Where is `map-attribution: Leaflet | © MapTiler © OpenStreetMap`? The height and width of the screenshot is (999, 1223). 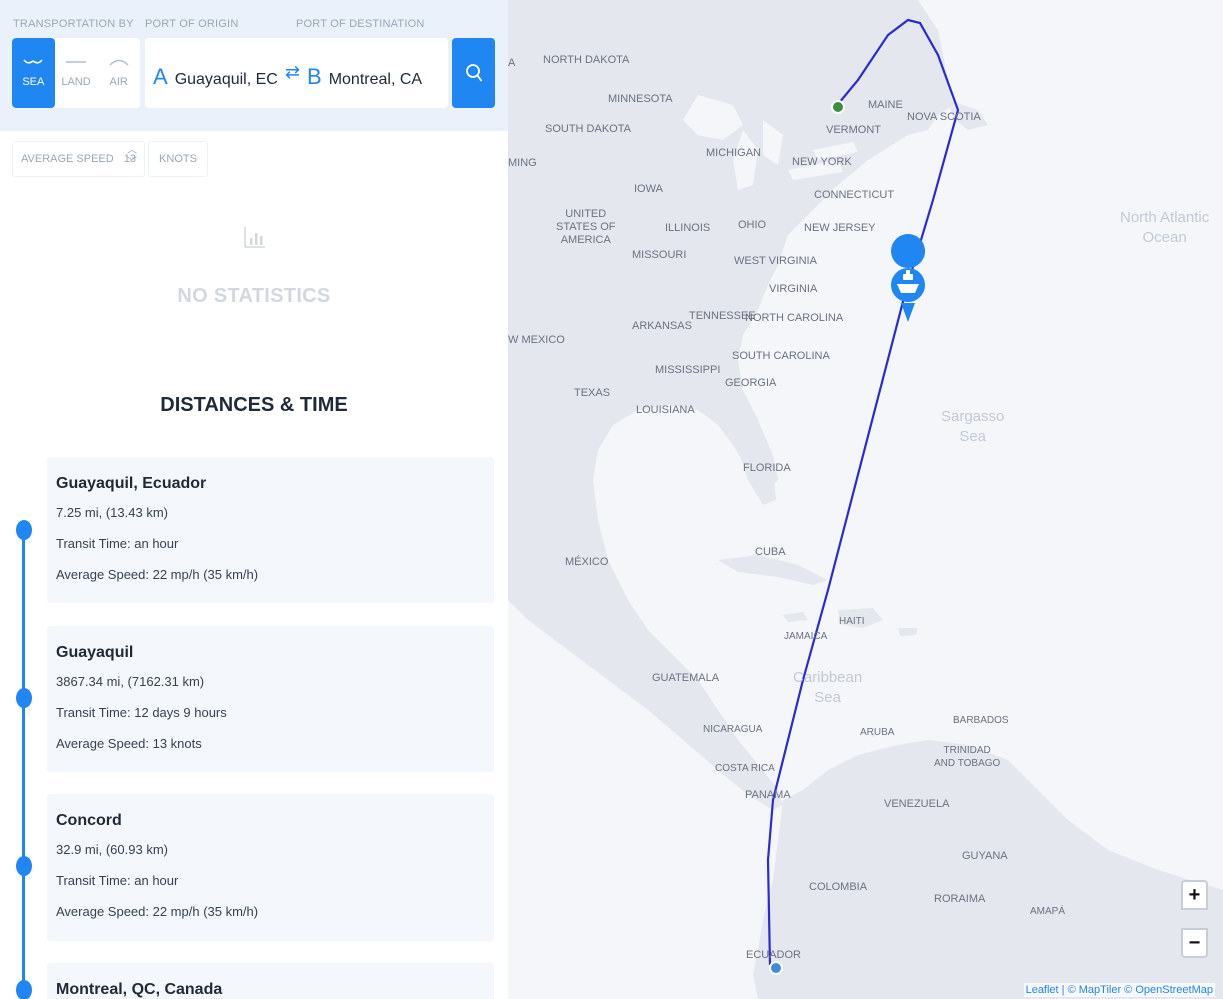
map-attribution: Leaflet | © MapTiler © OpenStreetMap is located at coordinates (1119, 990).